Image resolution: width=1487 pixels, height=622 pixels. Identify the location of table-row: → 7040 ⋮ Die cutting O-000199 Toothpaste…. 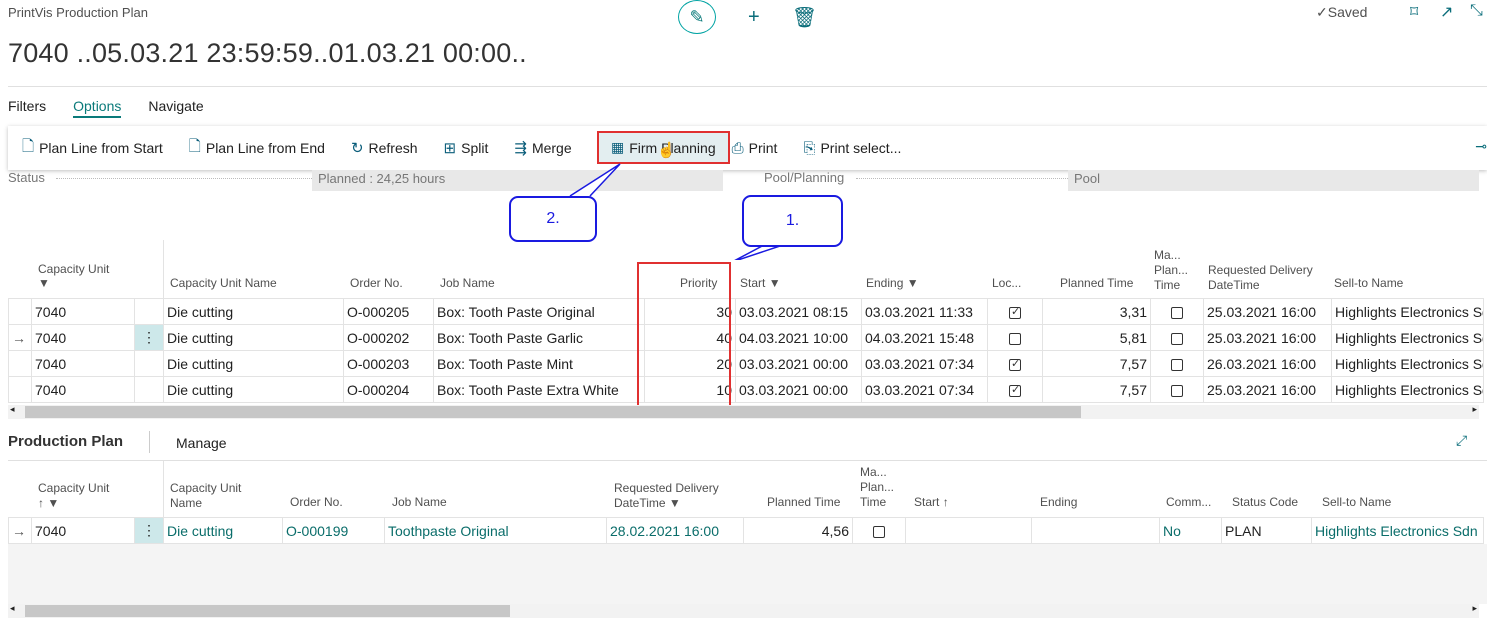
(746, 530).